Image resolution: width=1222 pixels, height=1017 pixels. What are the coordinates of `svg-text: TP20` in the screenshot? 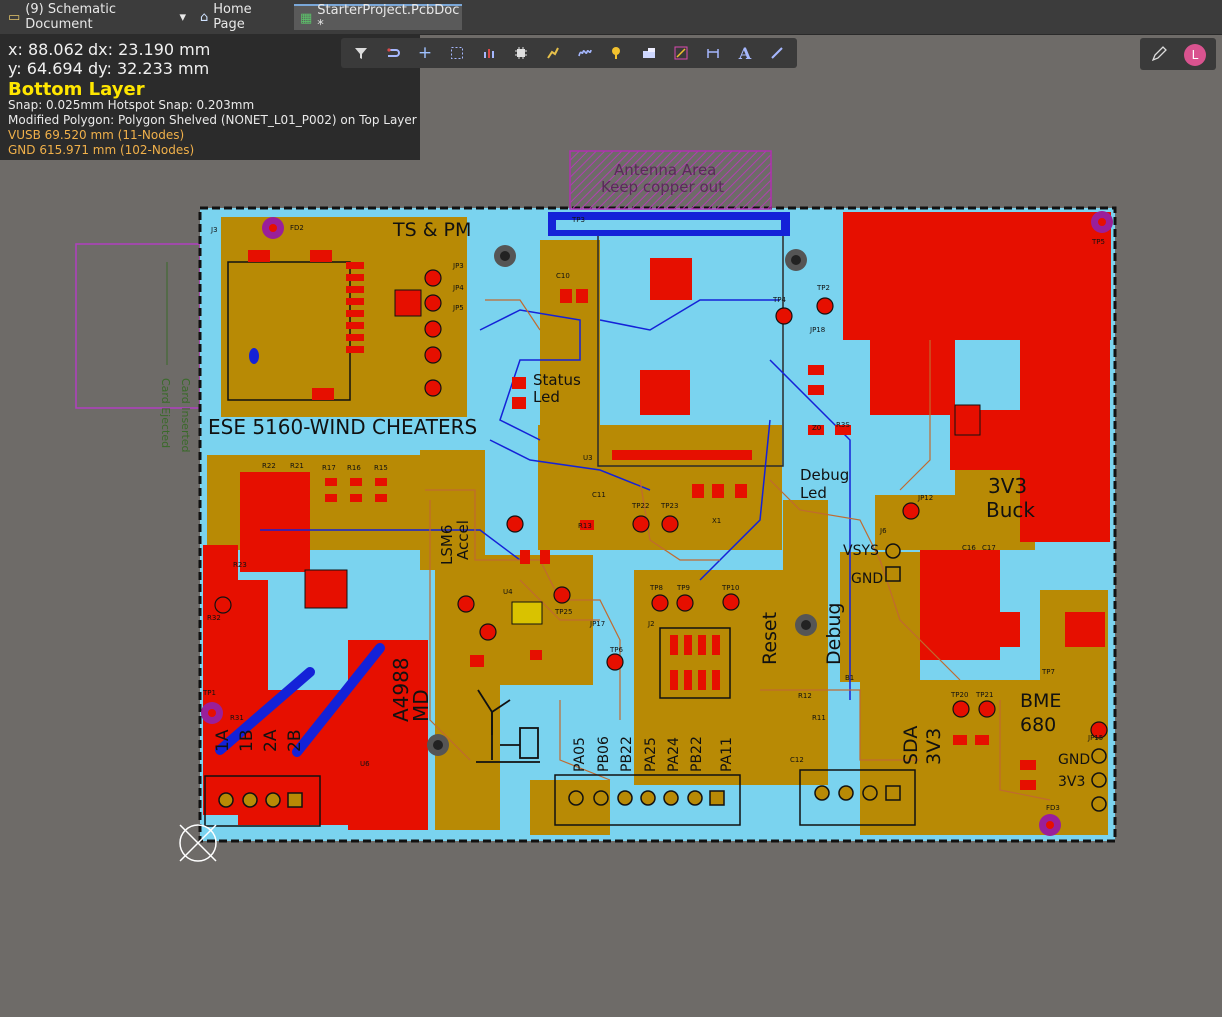 It's located at (959, 695).